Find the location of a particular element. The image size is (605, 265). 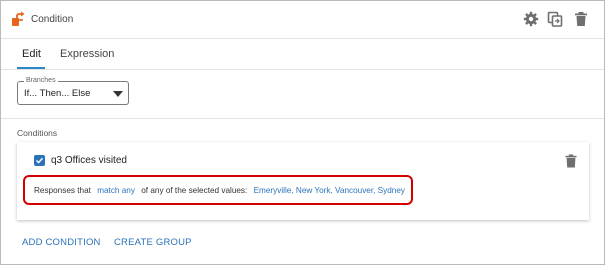

caret-down-icon is located at coordinates (118, 94).